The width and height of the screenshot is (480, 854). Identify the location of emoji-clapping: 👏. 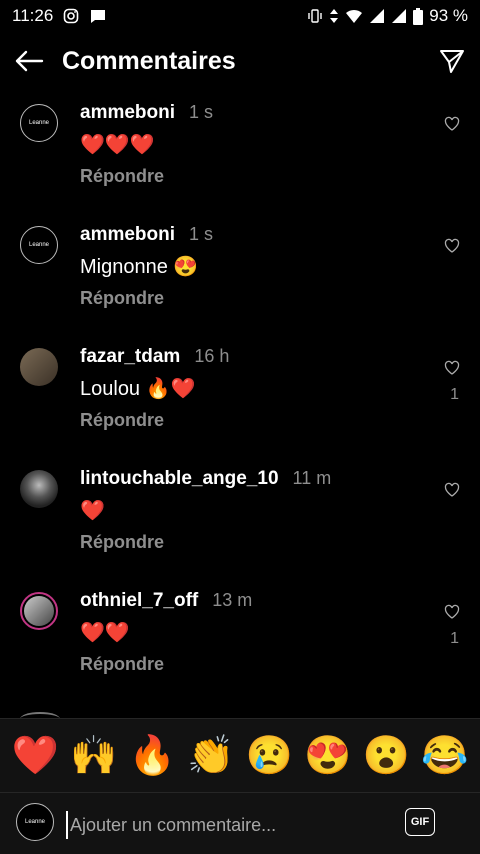
(210, 756).